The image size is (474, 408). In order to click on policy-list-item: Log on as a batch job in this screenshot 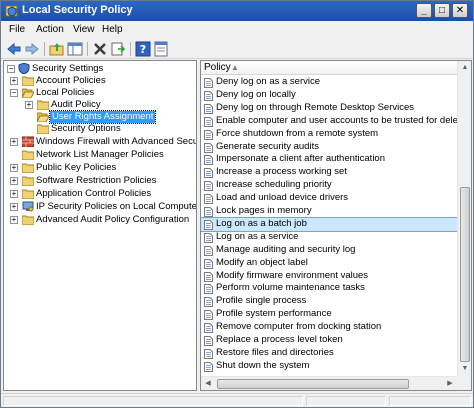, I will do `click(329, 224)`.